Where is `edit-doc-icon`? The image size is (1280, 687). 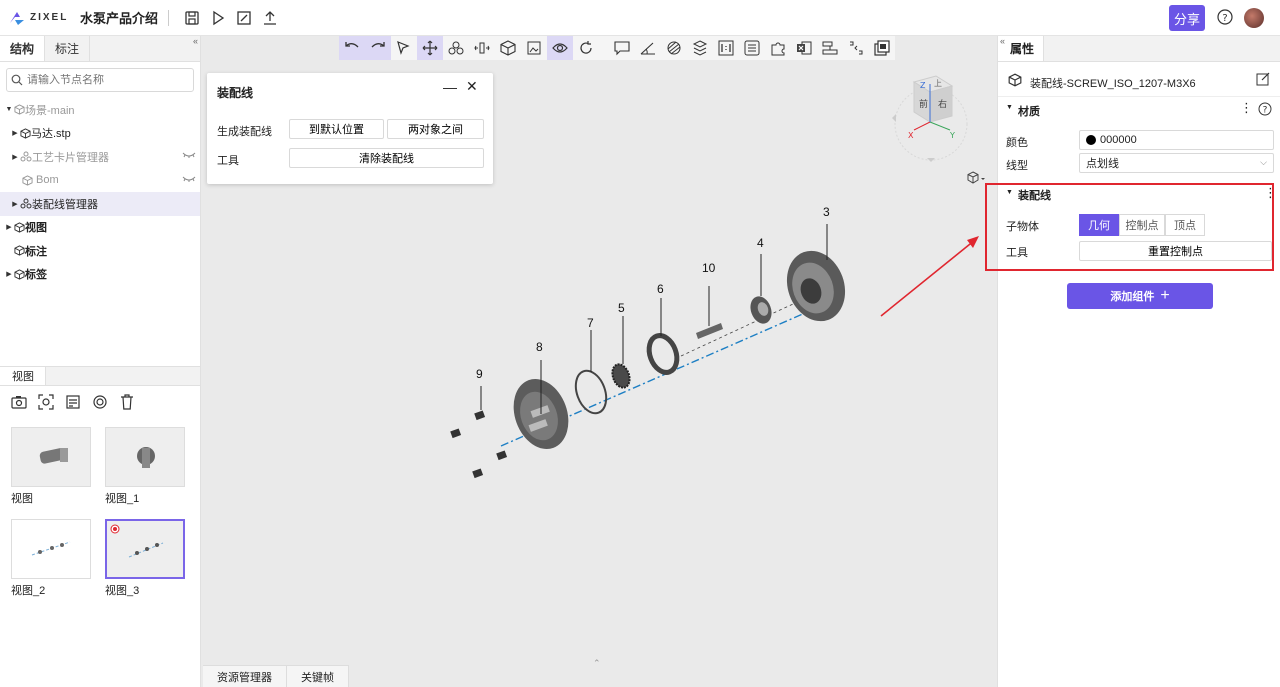 edit-doc-icon is located at coordinates (244, 18).